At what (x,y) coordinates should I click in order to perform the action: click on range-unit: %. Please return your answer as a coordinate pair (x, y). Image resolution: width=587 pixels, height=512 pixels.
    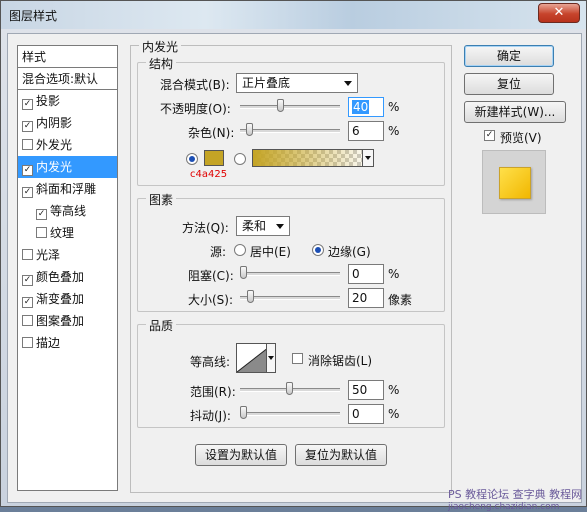
    Looking at the image, I should click on (394, 390).